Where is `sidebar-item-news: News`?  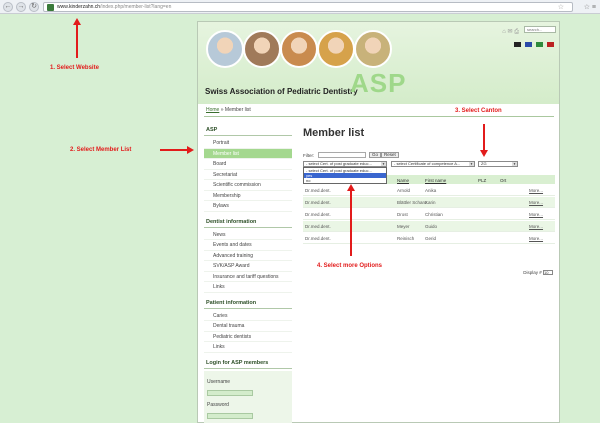
sidebar-item-news: News is located at coordinates (248, 235).